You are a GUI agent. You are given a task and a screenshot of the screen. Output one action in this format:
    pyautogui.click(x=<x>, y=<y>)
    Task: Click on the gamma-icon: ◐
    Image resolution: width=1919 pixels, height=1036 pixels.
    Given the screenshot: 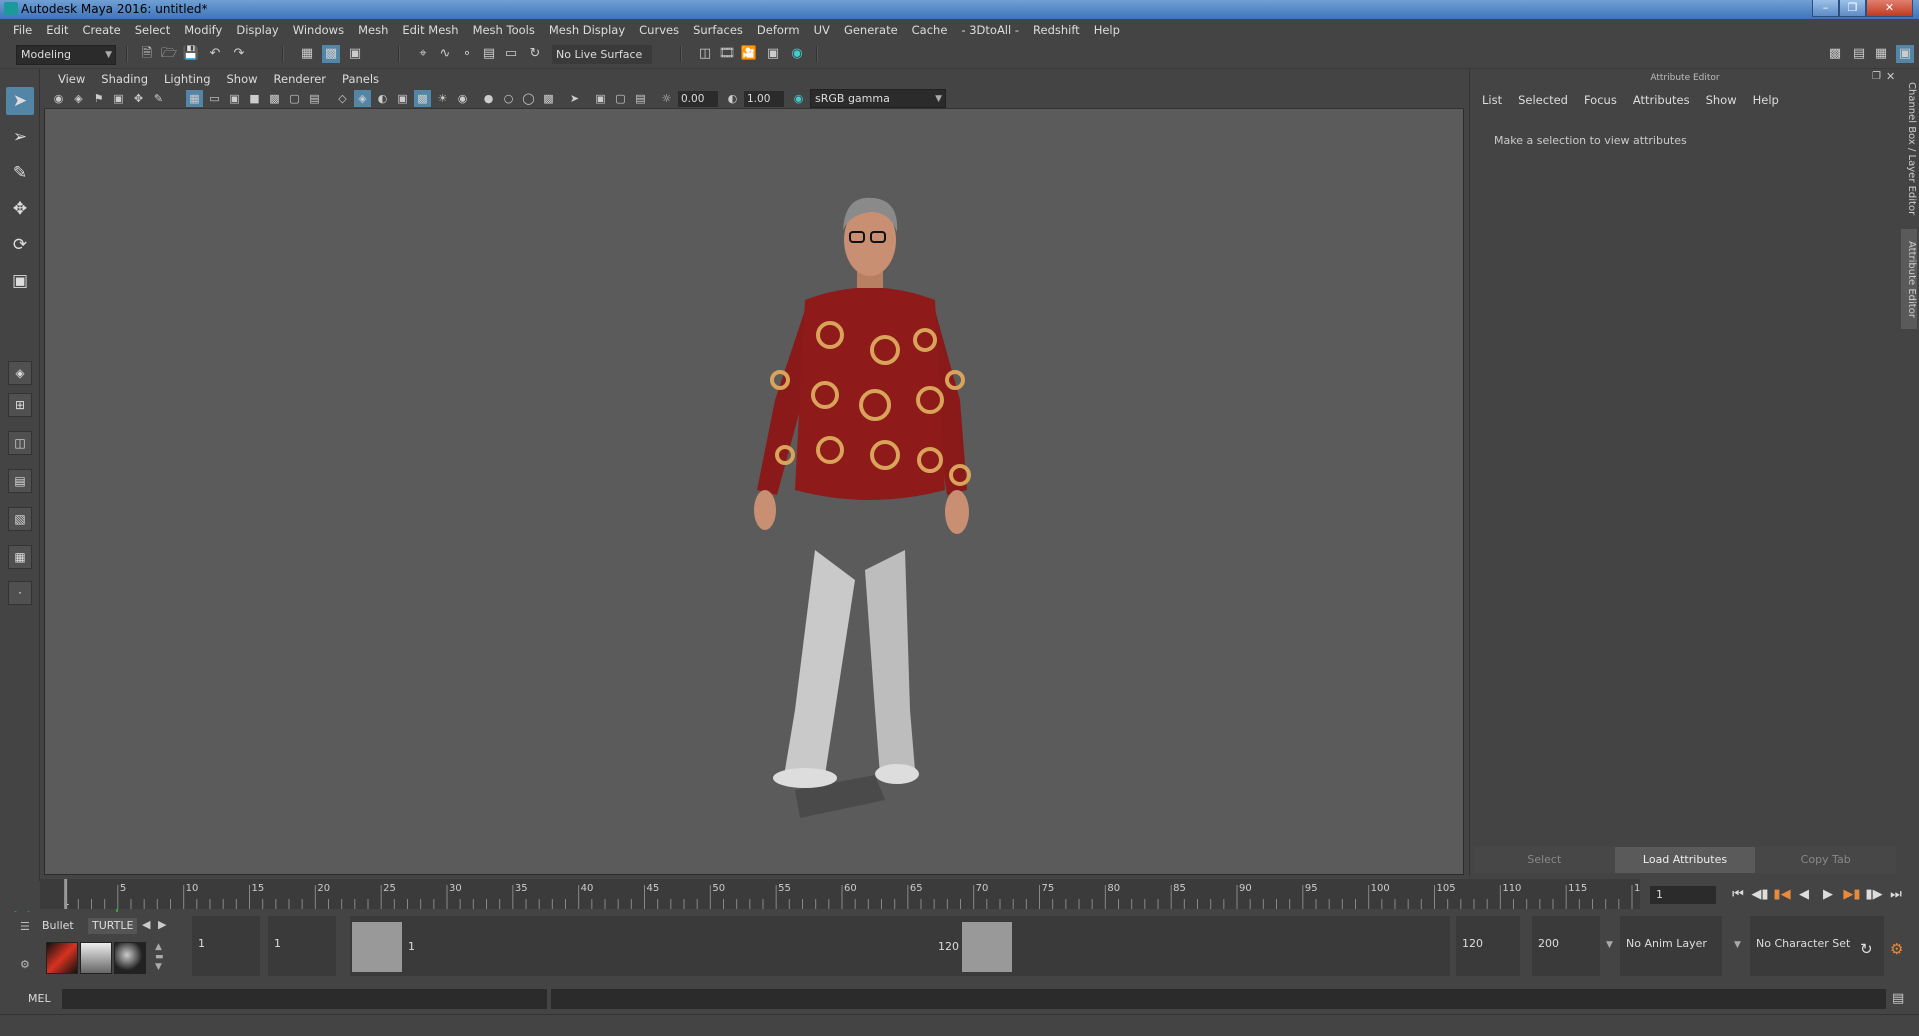 What is the action you would take?
    pyautogui.click(x=732, y=98)
    